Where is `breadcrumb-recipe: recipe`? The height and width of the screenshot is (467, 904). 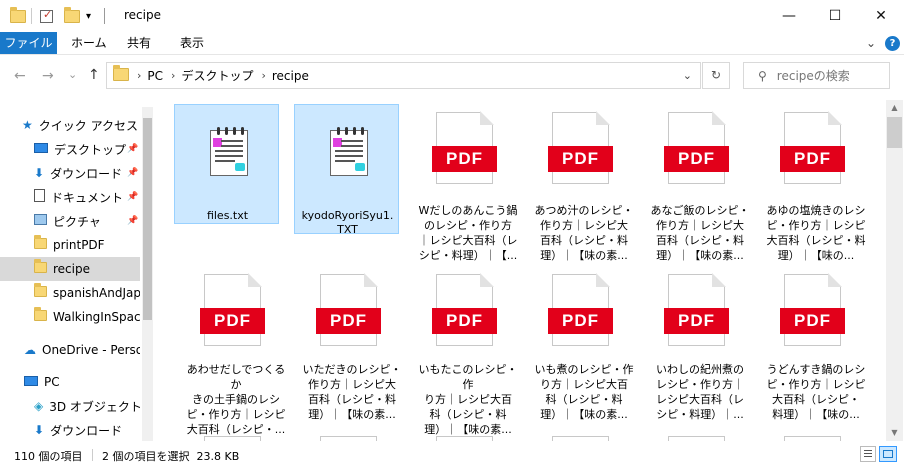 breadcrumb-recipe: recipe is located at coordinates (290, 76).